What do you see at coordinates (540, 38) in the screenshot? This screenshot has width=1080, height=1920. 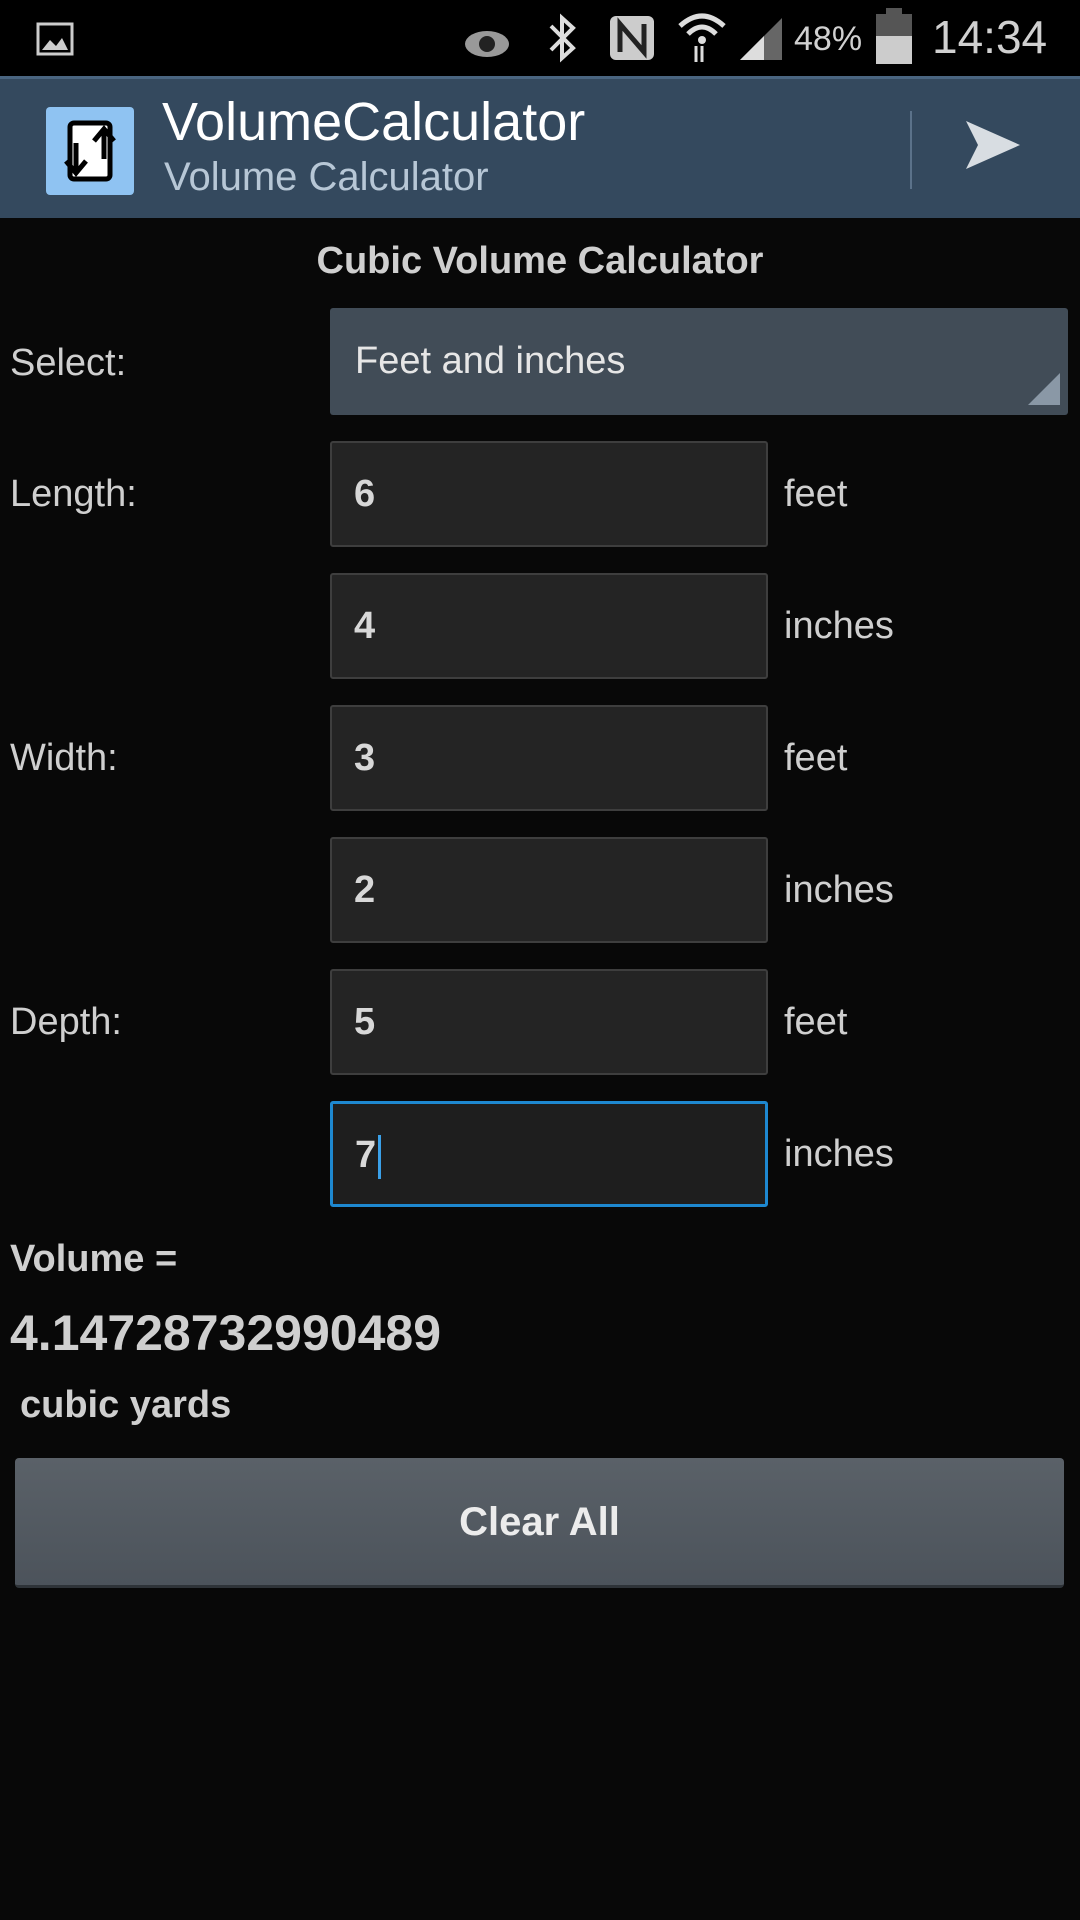 I see `status-bar: 48% 14:34` at bounding box center [540, 38].